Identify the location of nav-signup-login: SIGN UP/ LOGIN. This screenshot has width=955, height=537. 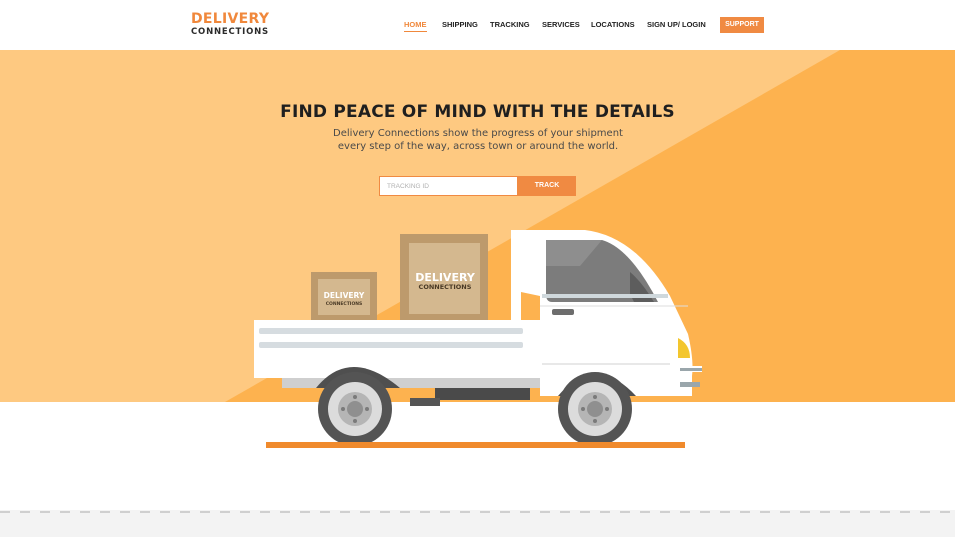
(676, 24).